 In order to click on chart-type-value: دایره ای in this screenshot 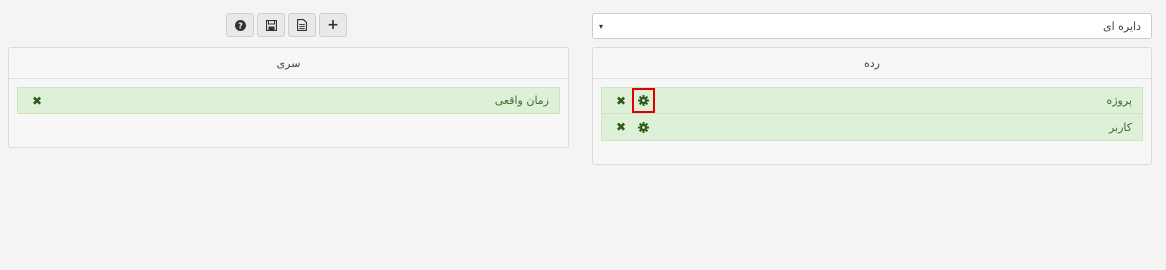, I will do `click(1121, 26)`.